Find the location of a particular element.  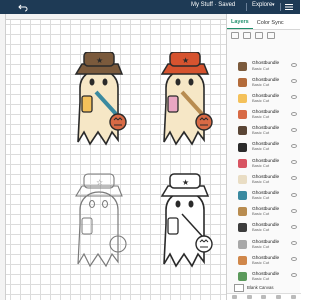

tab-layers: Layers is located at coordinates (240, 24).